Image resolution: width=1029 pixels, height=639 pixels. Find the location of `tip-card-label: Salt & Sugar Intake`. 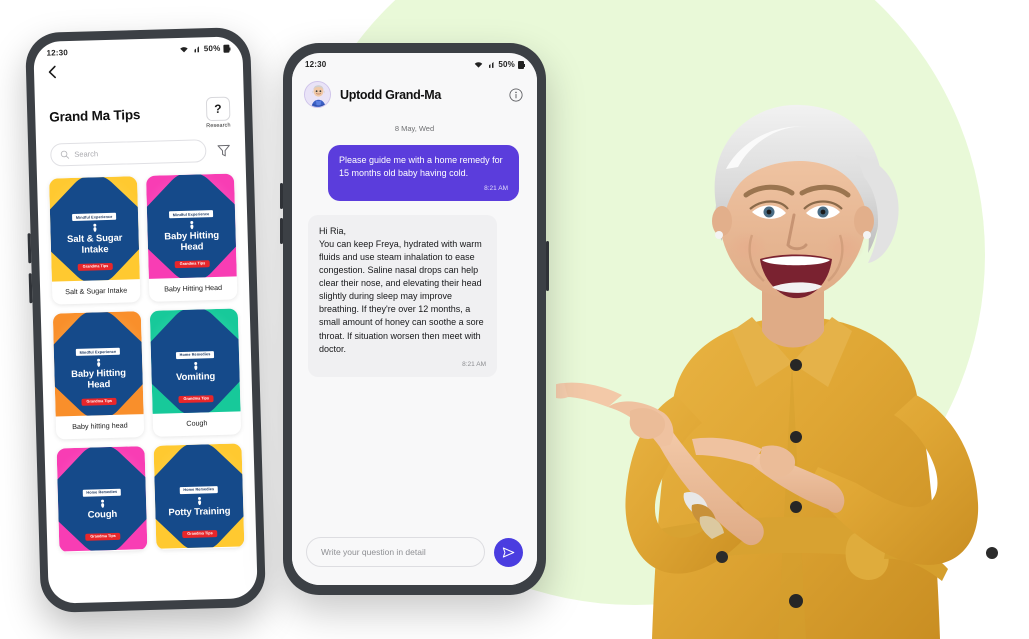

tip-card-label: Salt & Sugar Intake is located at coordinates (96, 291).